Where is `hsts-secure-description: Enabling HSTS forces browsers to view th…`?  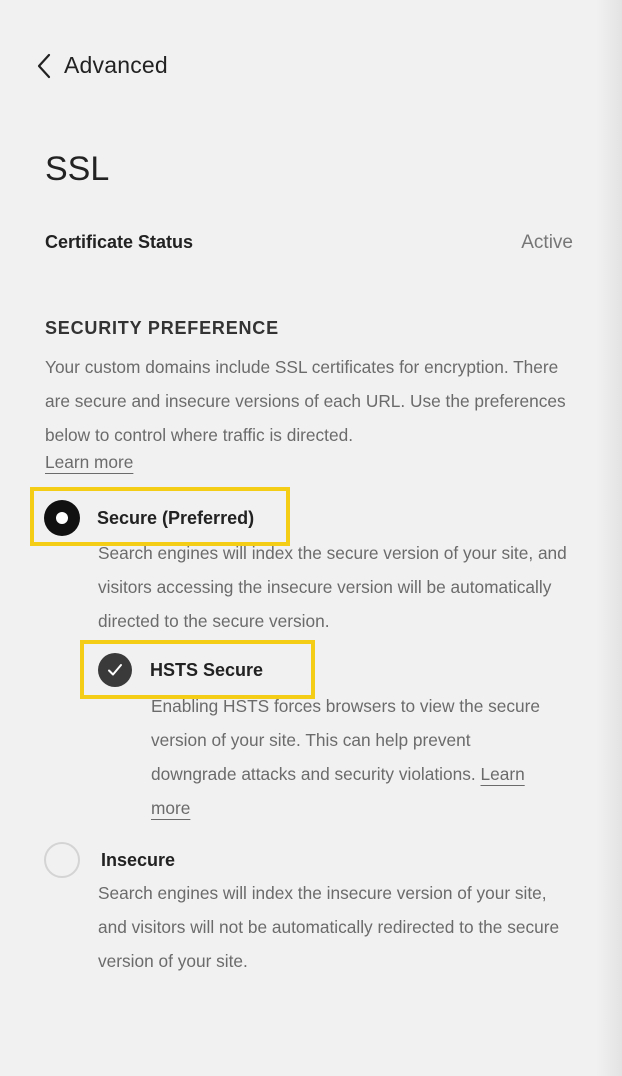
hsts-secure-description: Enabling HSTS forces browsers to view th… is located at coordinates (351, 757).